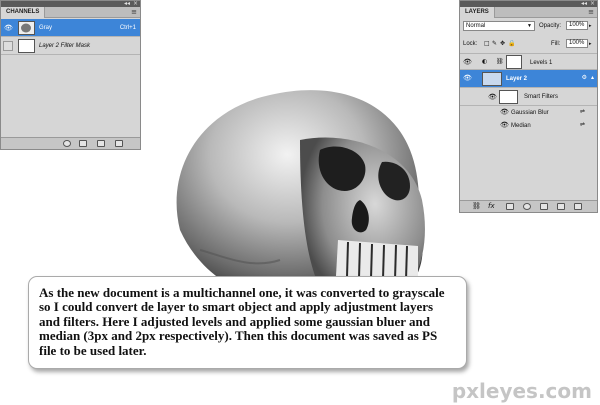 This screenshot has width=600, height=405. What do you see at coordinates (514, 62) in the screenshot?
I see `layer-mask-thumbnail` at bounding box center [514, 62].